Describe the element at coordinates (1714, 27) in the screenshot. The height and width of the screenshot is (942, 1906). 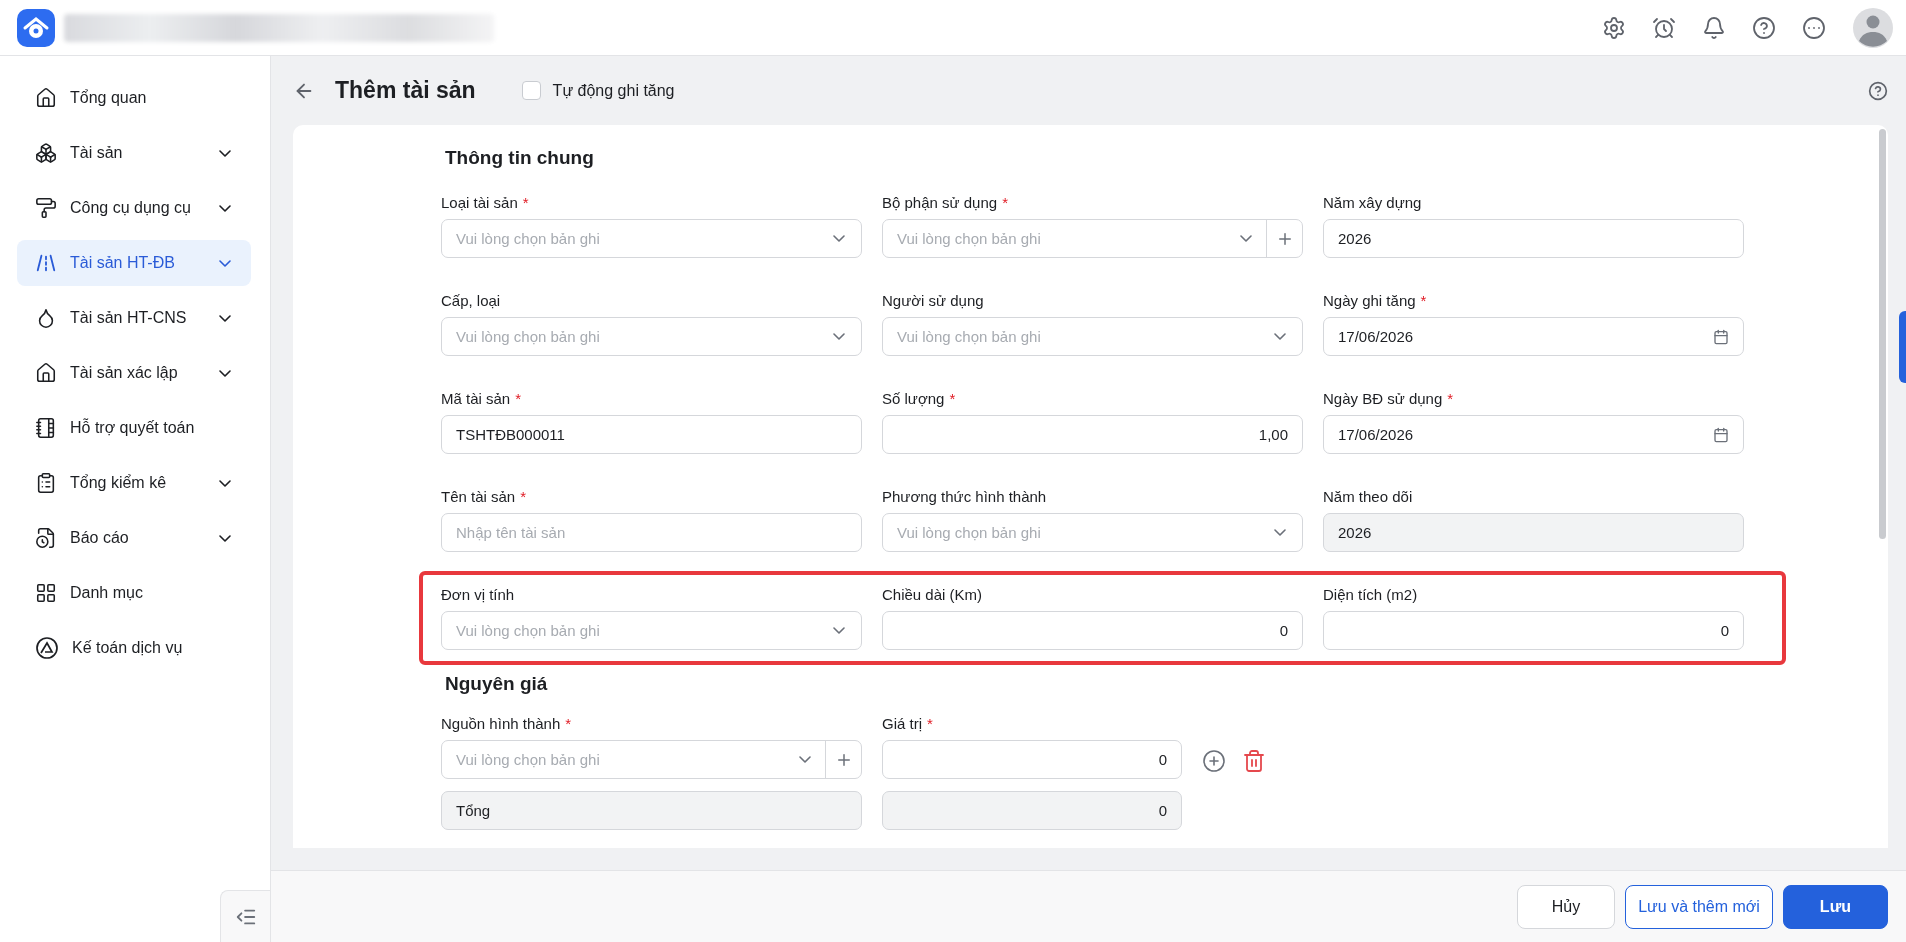
I see `bell-icon` at that location.